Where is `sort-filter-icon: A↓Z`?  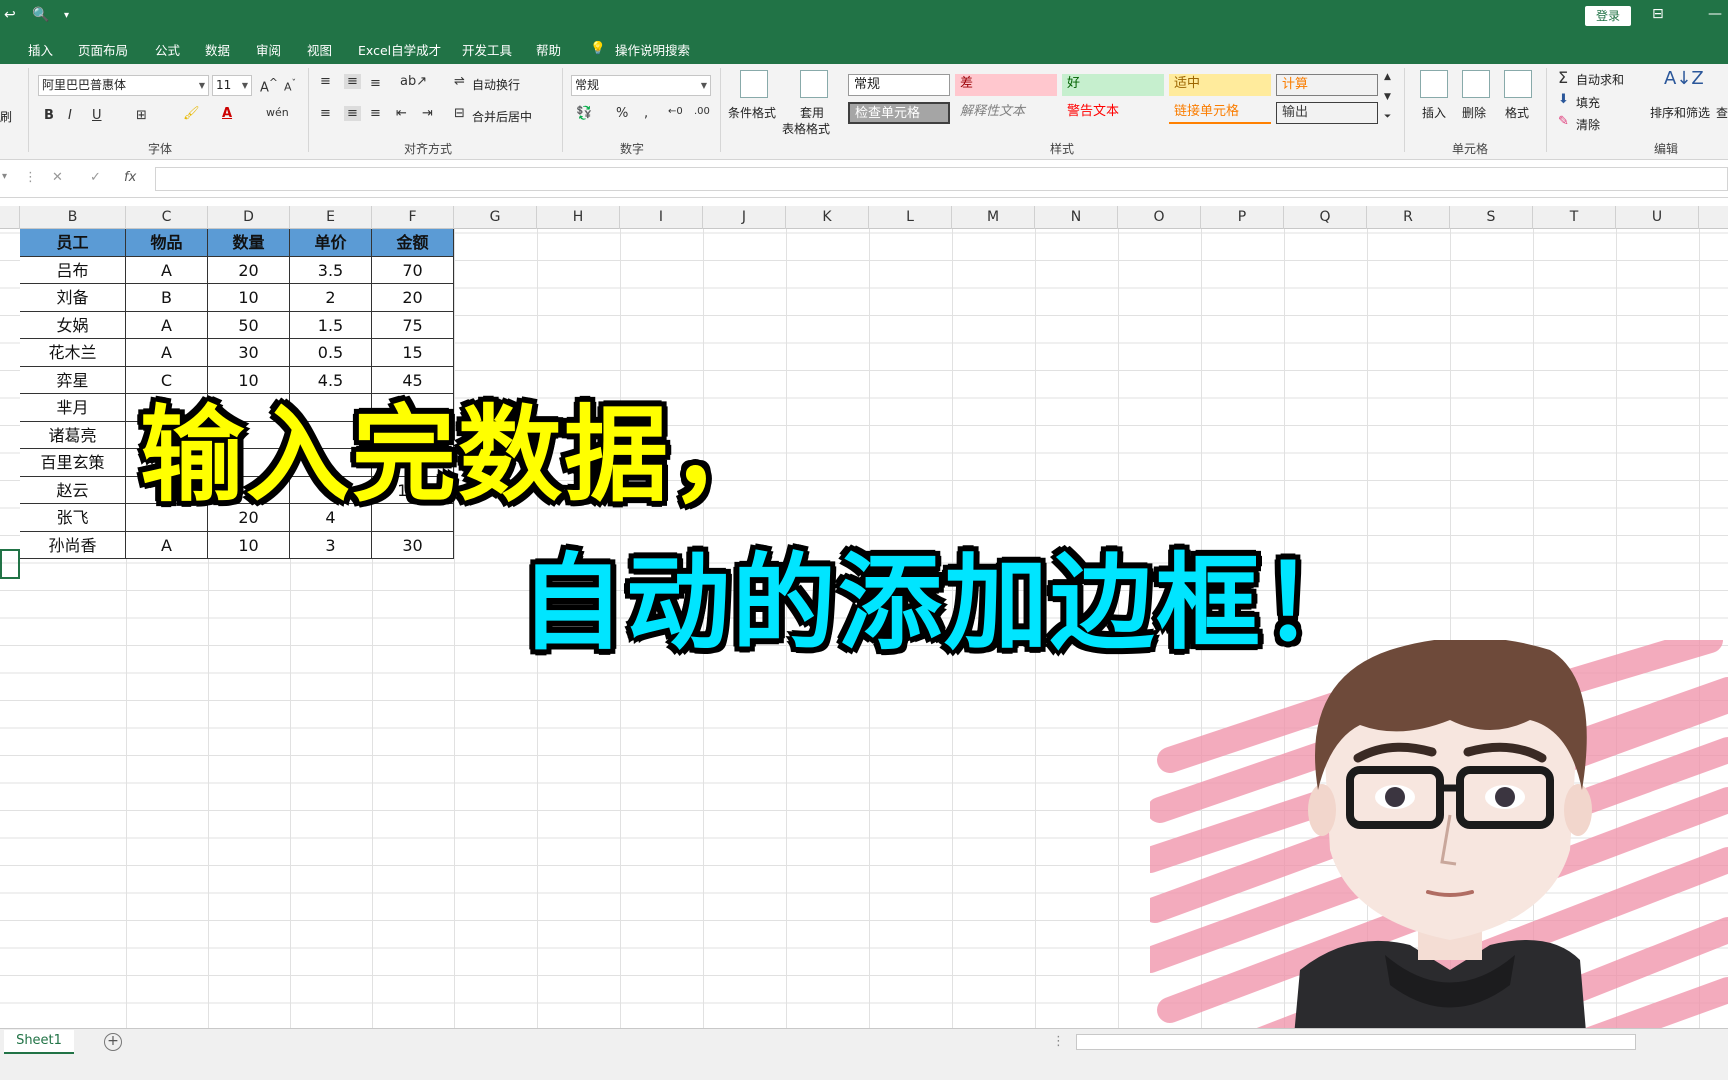 sort-filter-icon: A↓Z is located at coordinates (1684, 78).